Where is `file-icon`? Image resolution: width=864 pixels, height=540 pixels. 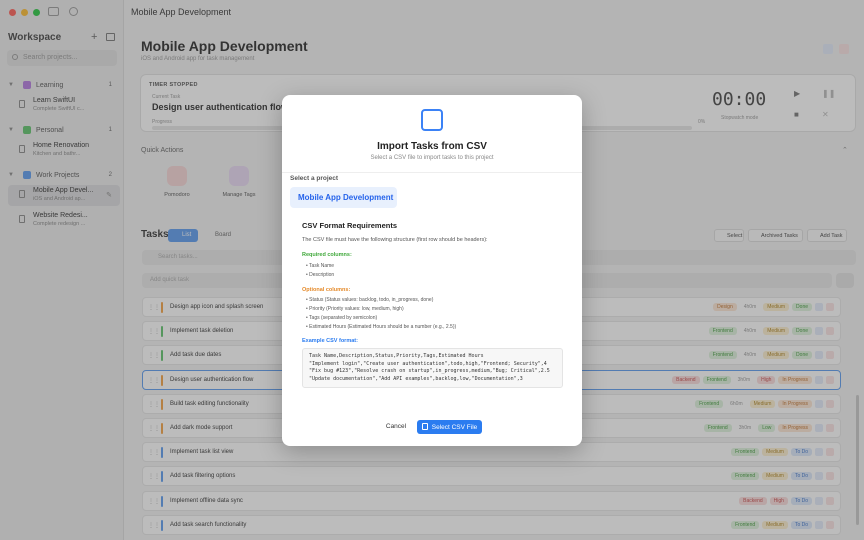 file-icon is located at coordinates (425, 426).